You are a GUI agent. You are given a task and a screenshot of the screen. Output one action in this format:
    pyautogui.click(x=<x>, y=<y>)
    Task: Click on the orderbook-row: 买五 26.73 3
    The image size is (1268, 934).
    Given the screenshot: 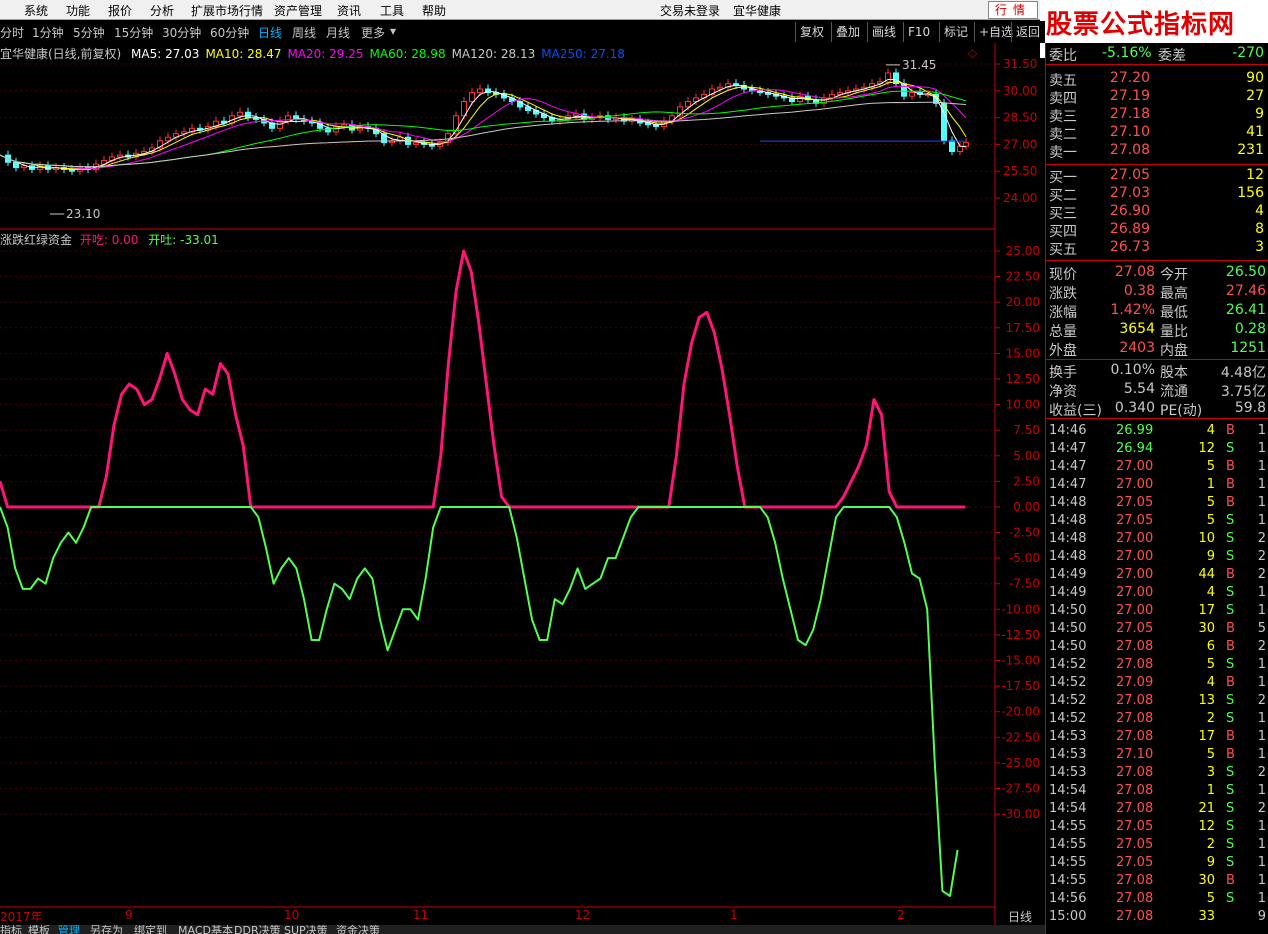 What is the action you would take?
    pyautogui.click(x=1157, y=248)
    